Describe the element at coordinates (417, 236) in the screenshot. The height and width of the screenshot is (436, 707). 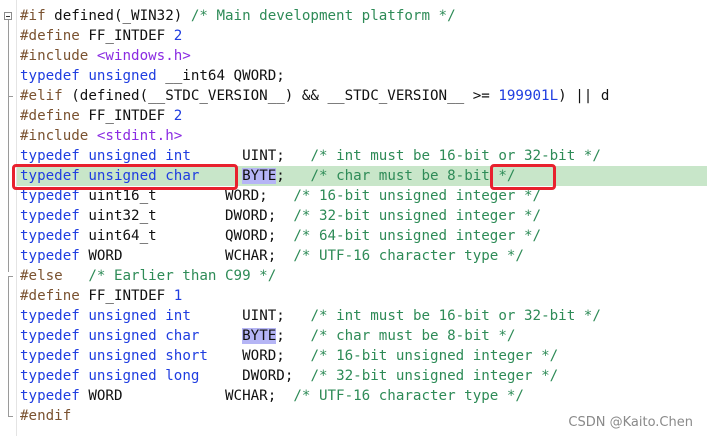
I see `code-token: /* 64-bit unsigned integer */` at that location.